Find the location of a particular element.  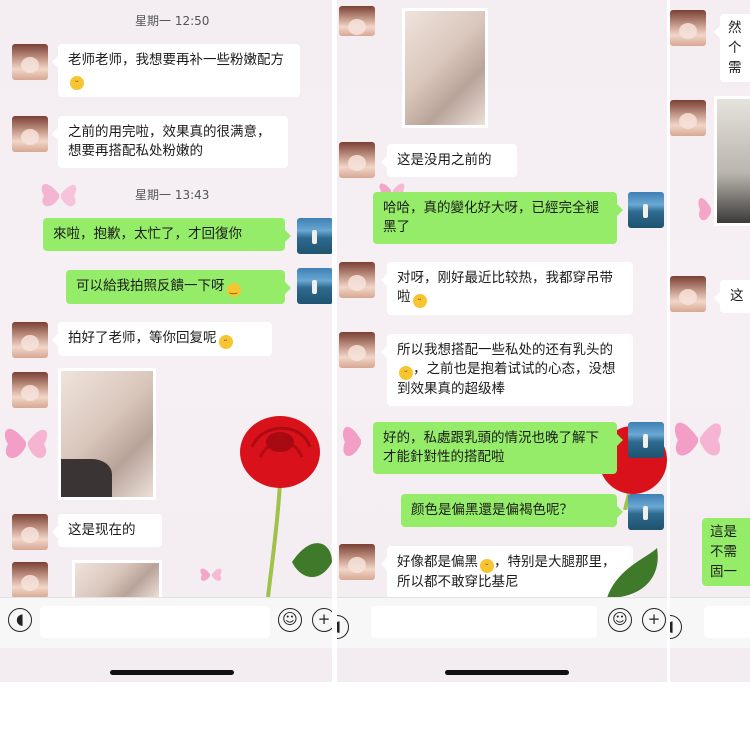

message-sent: 可以給我拍照反饋一下呀 ‿ is located at coordinates (178, 287).